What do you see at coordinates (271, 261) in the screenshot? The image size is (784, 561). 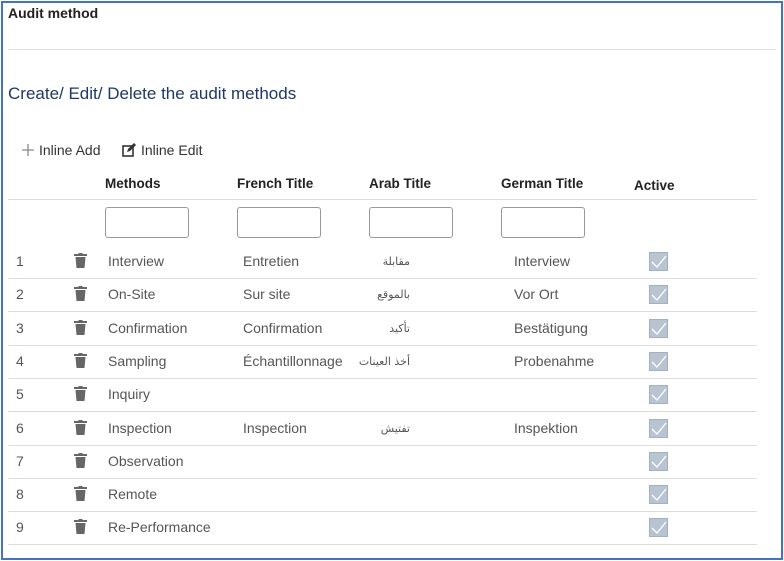 I see `french-title-cell: Entretien` at bounding box center [271, 261].